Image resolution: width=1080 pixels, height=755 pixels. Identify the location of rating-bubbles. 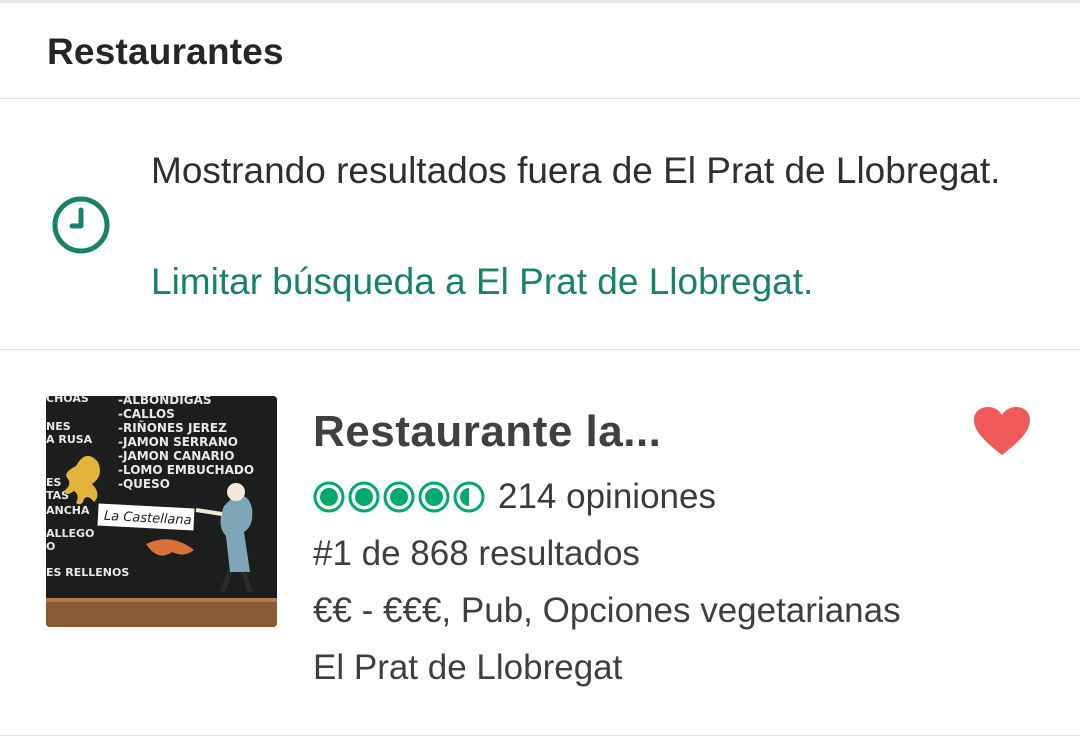
(399, 497).